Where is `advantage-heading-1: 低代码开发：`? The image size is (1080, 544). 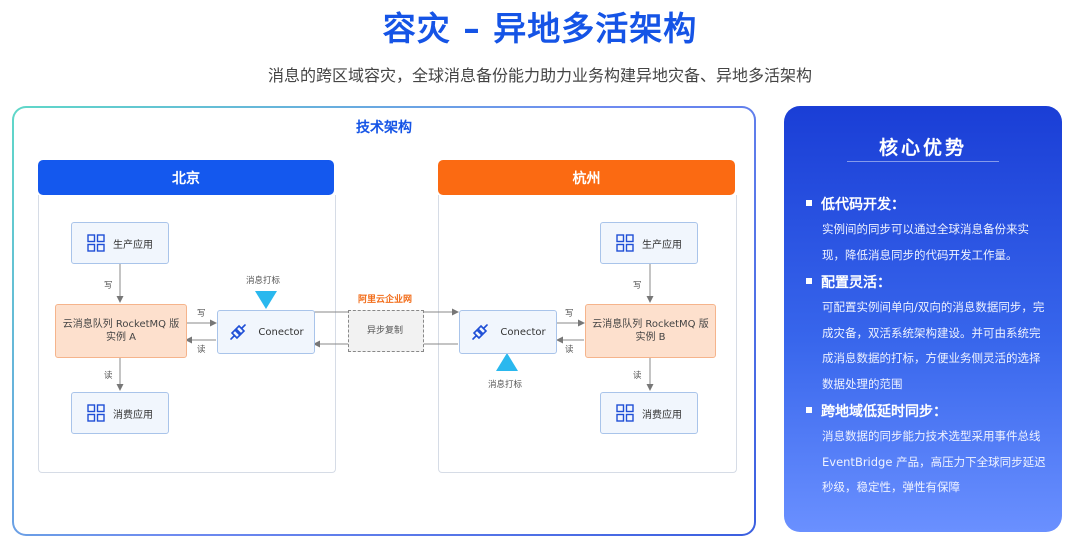
advantage-heading-1: 低代码开发： is located at coordinates (855, 204).